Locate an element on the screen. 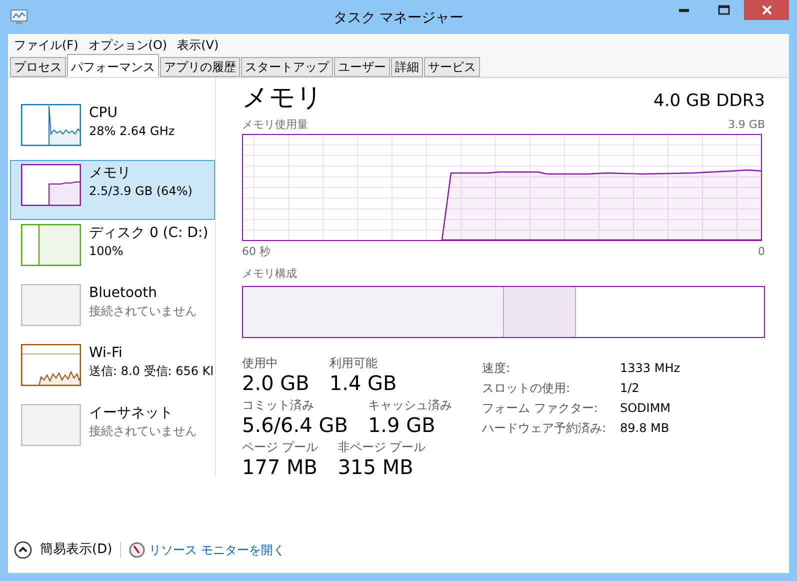 This screenshot has width=797, height=581. menu-item: 表示(V) is located at coordinates (198, 45).